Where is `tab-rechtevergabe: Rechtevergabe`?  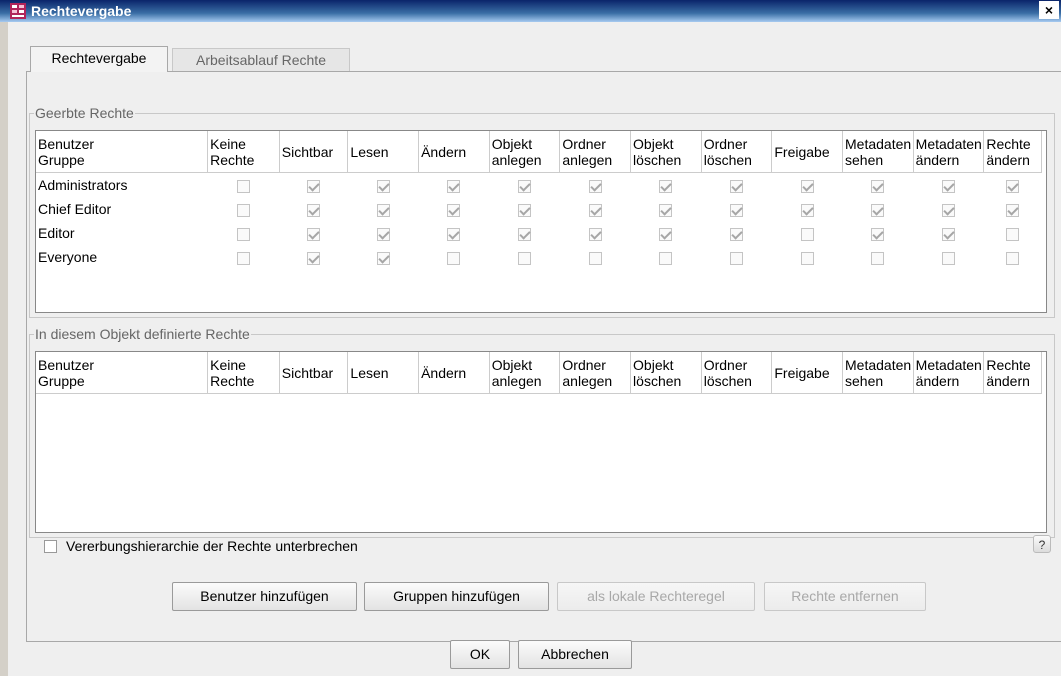
tab-rechtevergabe: Rechtevergabe is located at coordinates (99, 59).